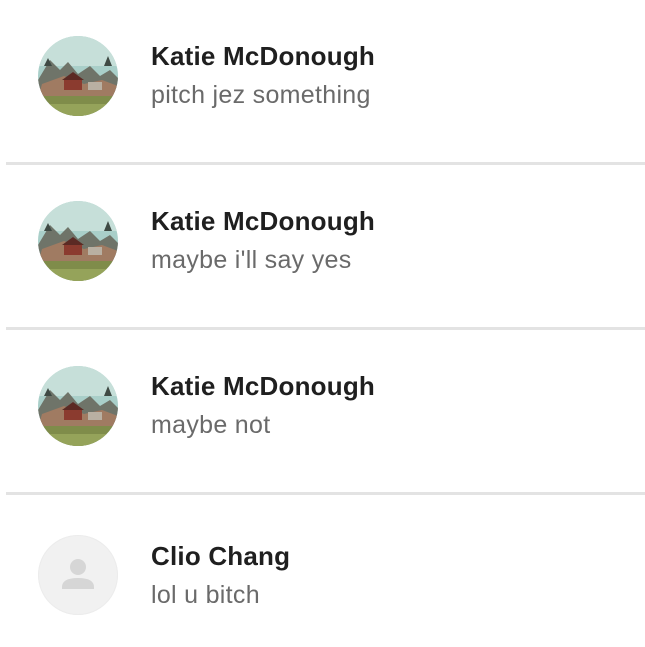 Image resolution: width=645 pixels, height=647 pixels. Describe the element at coordinates (205, 595) in the screenshot. I see `message-preview: lol u bitch` at that location.